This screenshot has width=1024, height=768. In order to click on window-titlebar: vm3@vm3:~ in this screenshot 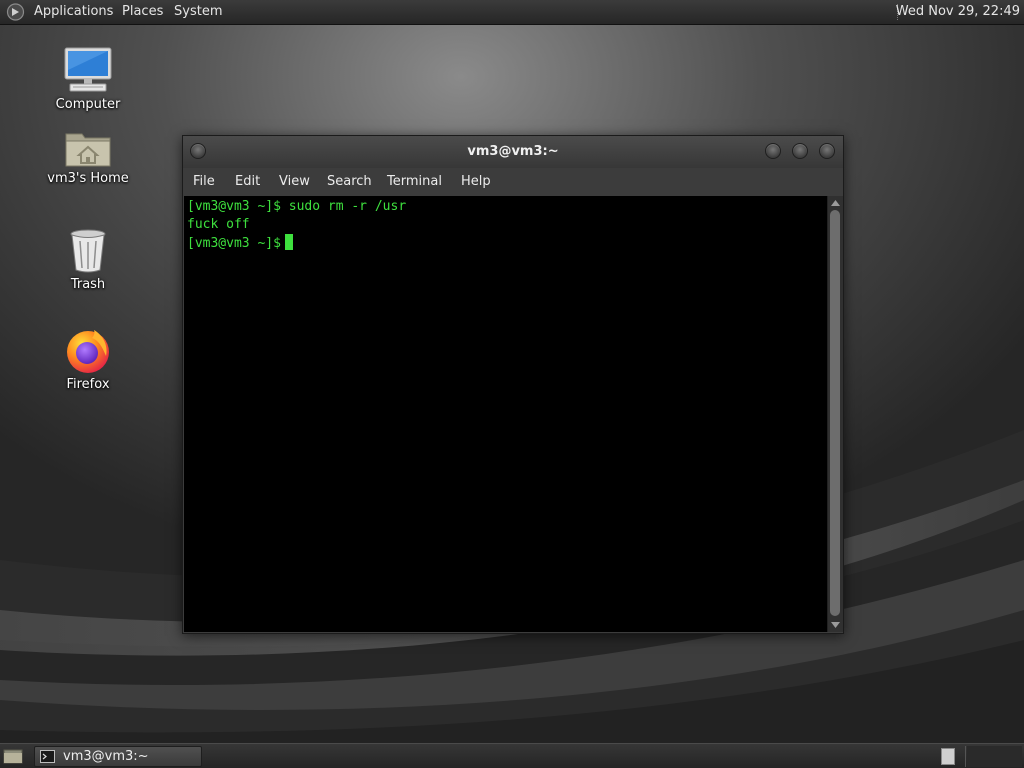, I will do `click(513, 152)`.